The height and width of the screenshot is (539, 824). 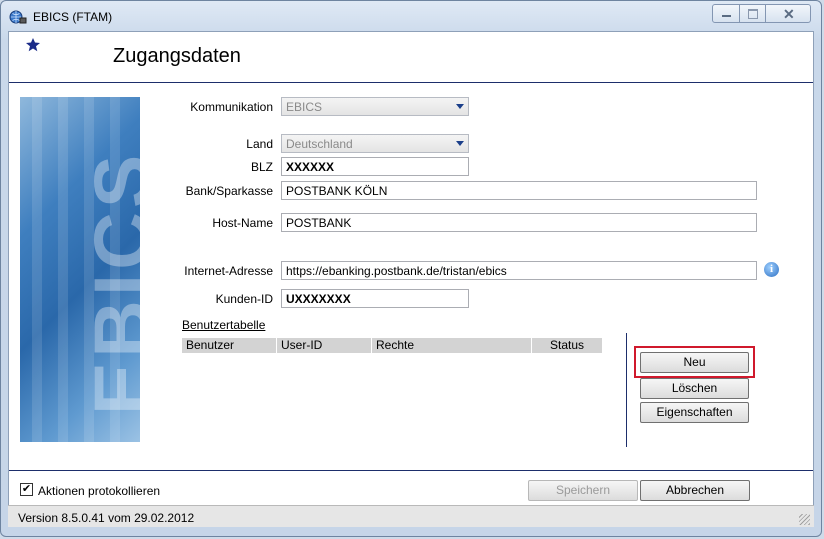 I want to click on speichern-button: Speichern, so click(x=583, y=490).